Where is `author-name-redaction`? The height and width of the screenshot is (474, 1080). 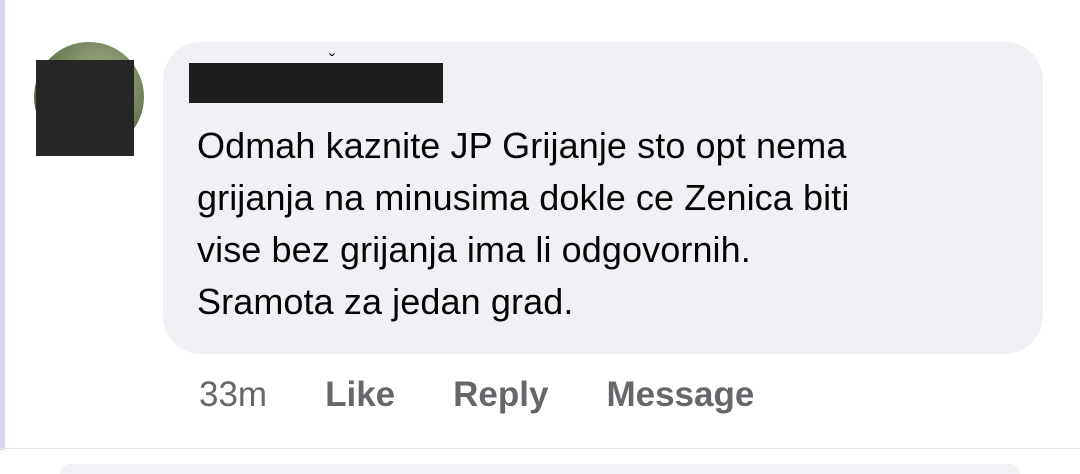 author-name-redaction is located at coordinates (316, 83).